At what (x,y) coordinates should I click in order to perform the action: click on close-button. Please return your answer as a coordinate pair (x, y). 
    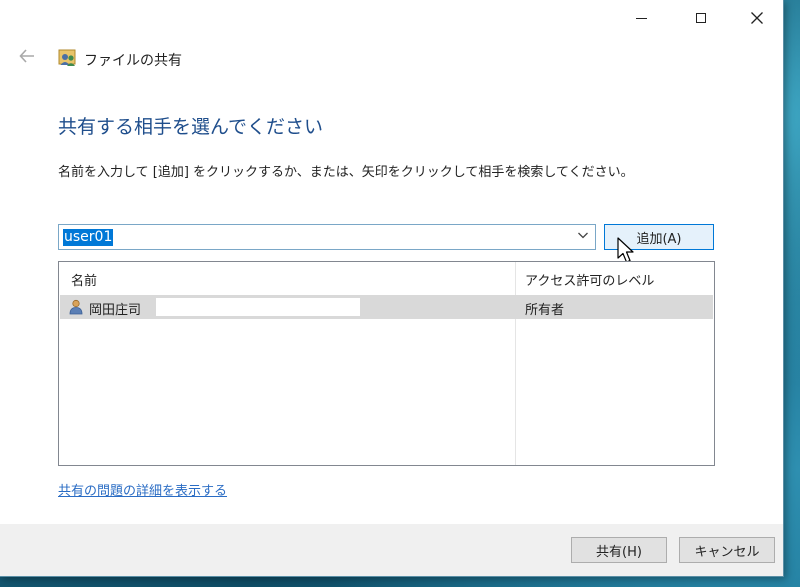
    Looking at the image, I should click on (757, 18).